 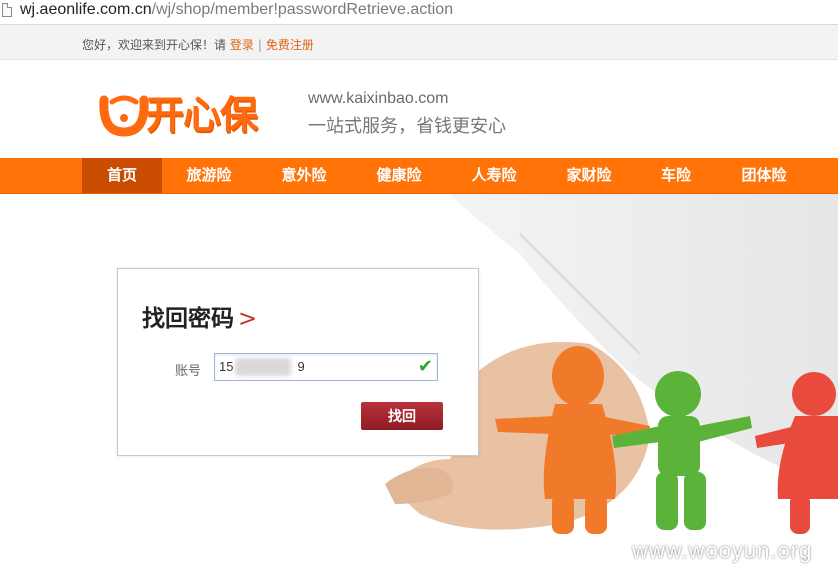 What do you see at coordinates (722, 550) in the screenshot?
I see `watermark: www.wooyun.org` at bounding box center [722, 550].